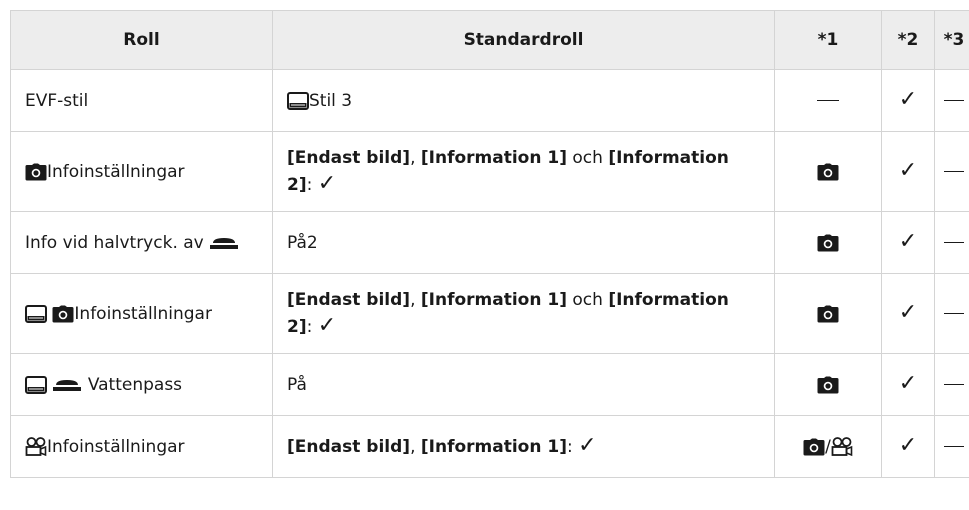 This screenshot has width=969, height=510. Describe the element at coordinates (908, 40) in the screenshot. I see `header-note-2: *2` at that location.